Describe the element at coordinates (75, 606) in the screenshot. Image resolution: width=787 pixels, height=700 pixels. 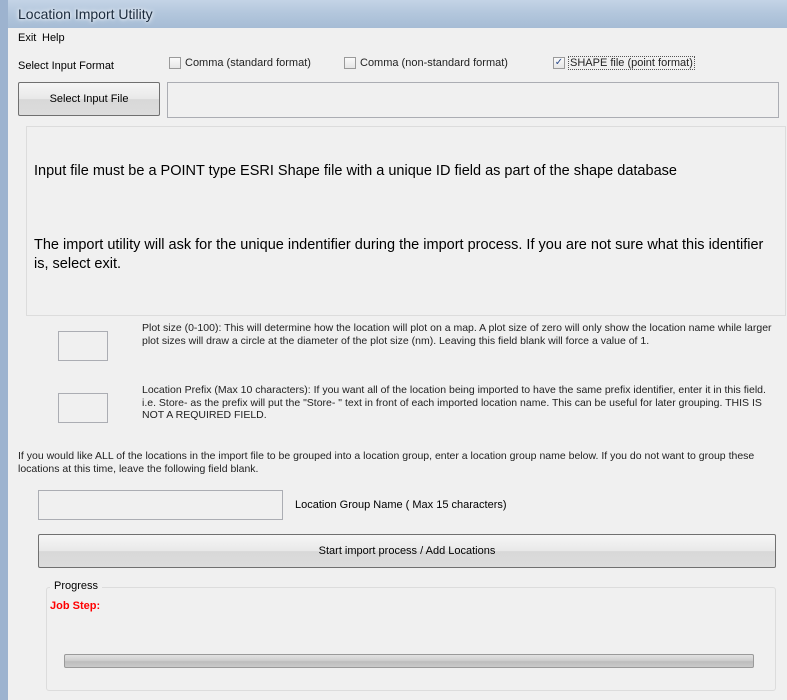
I see `job-step-label: Job Step:` at that location.